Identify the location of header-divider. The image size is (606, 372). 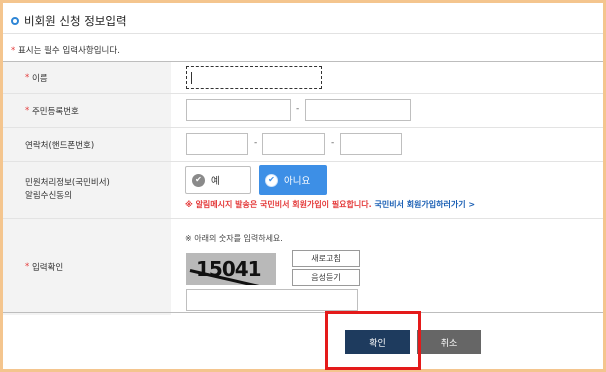
(303, 33).